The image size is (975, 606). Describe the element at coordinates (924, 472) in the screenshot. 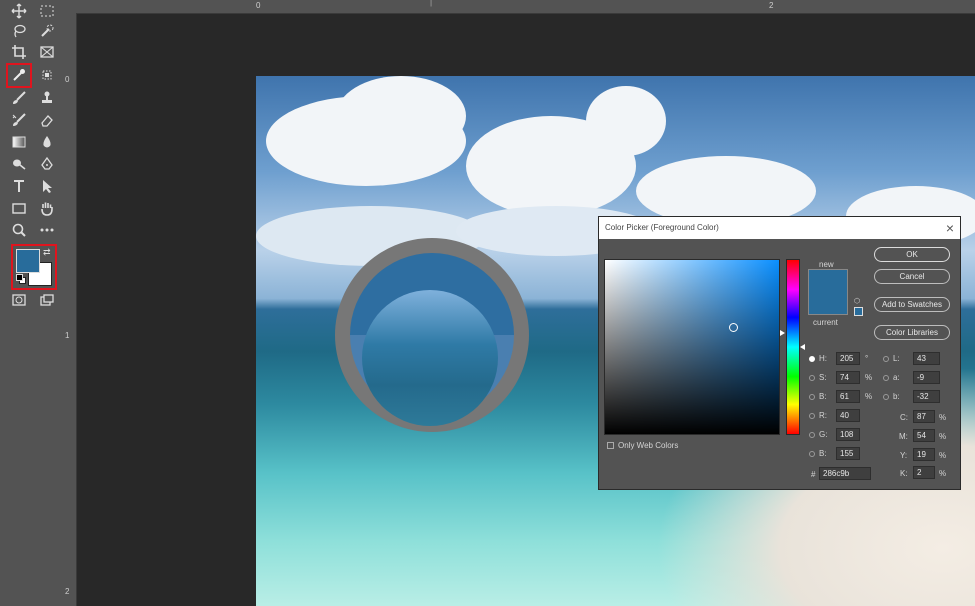

I see `k-field: 2` at that location.